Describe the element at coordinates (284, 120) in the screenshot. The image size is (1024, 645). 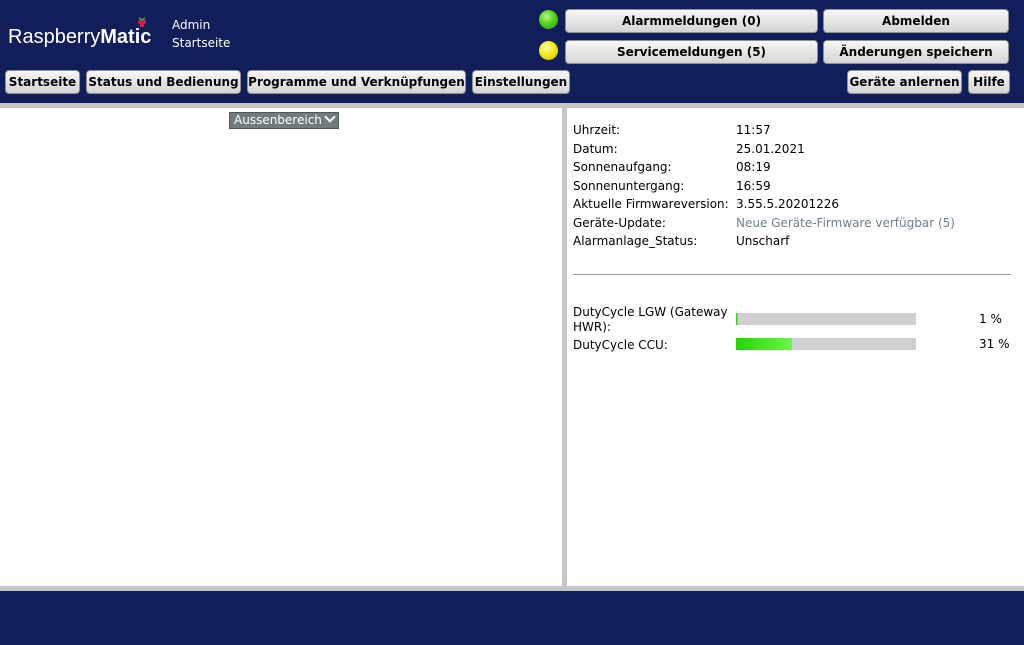
I see `room-select: Aussenbereich` at that location.